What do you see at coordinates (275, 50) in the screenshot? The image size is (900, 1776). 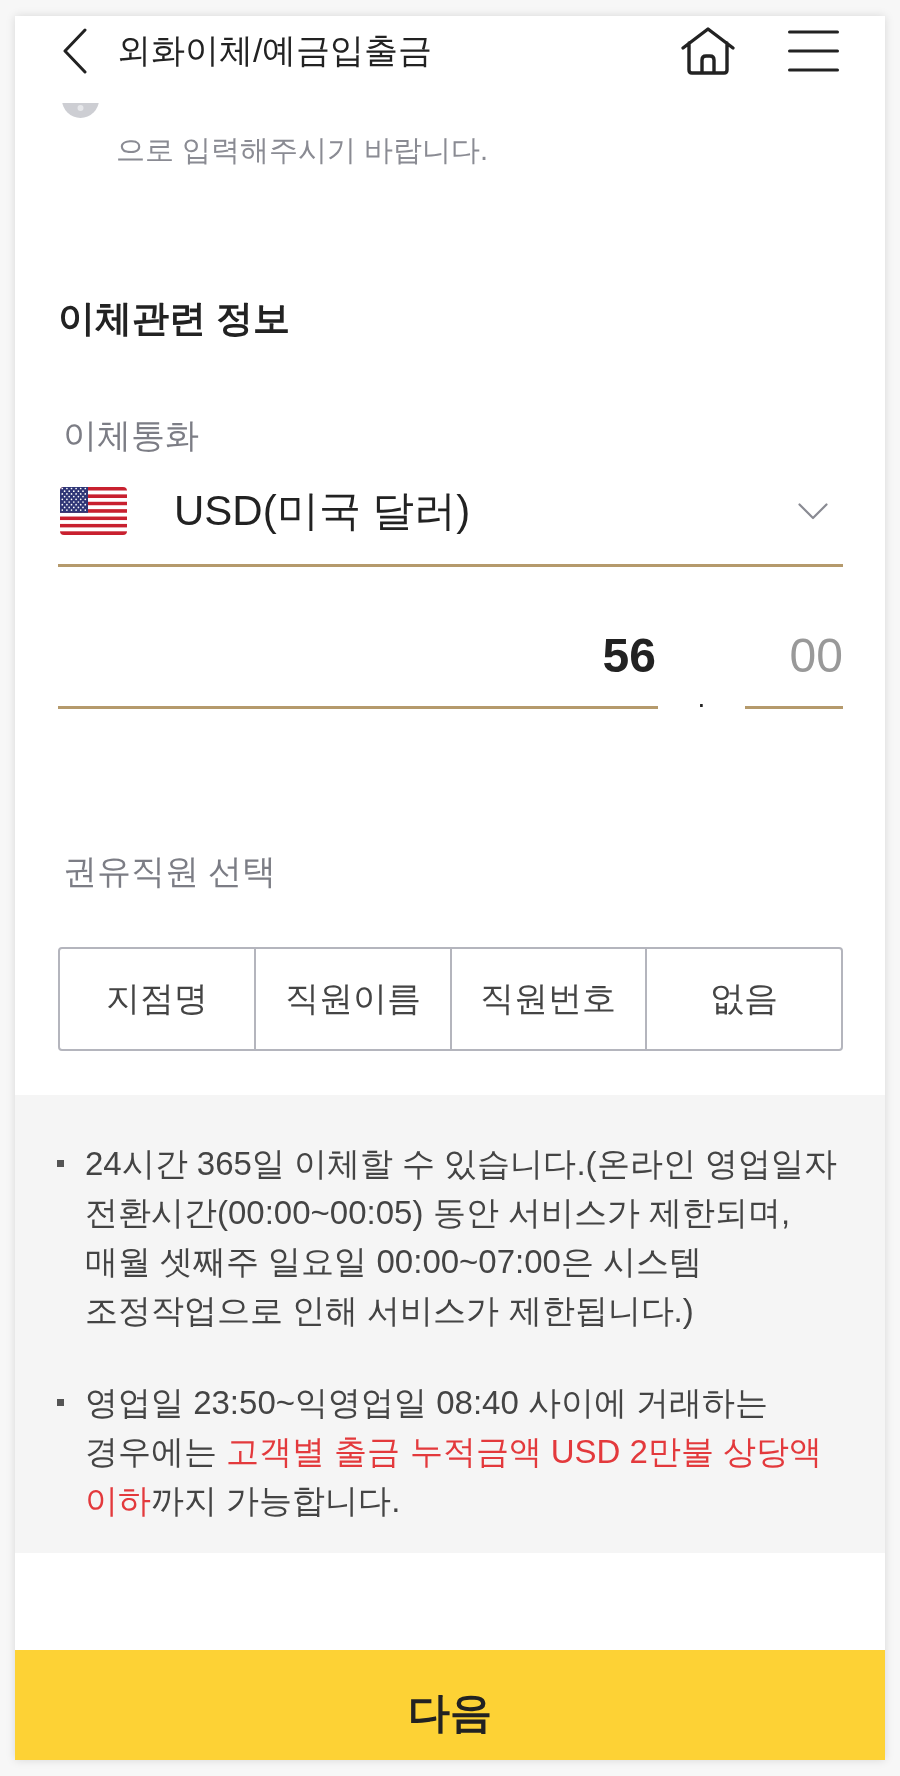 I see `page-title: 외화이체/예금입출금` at bounding box center [275, 50].